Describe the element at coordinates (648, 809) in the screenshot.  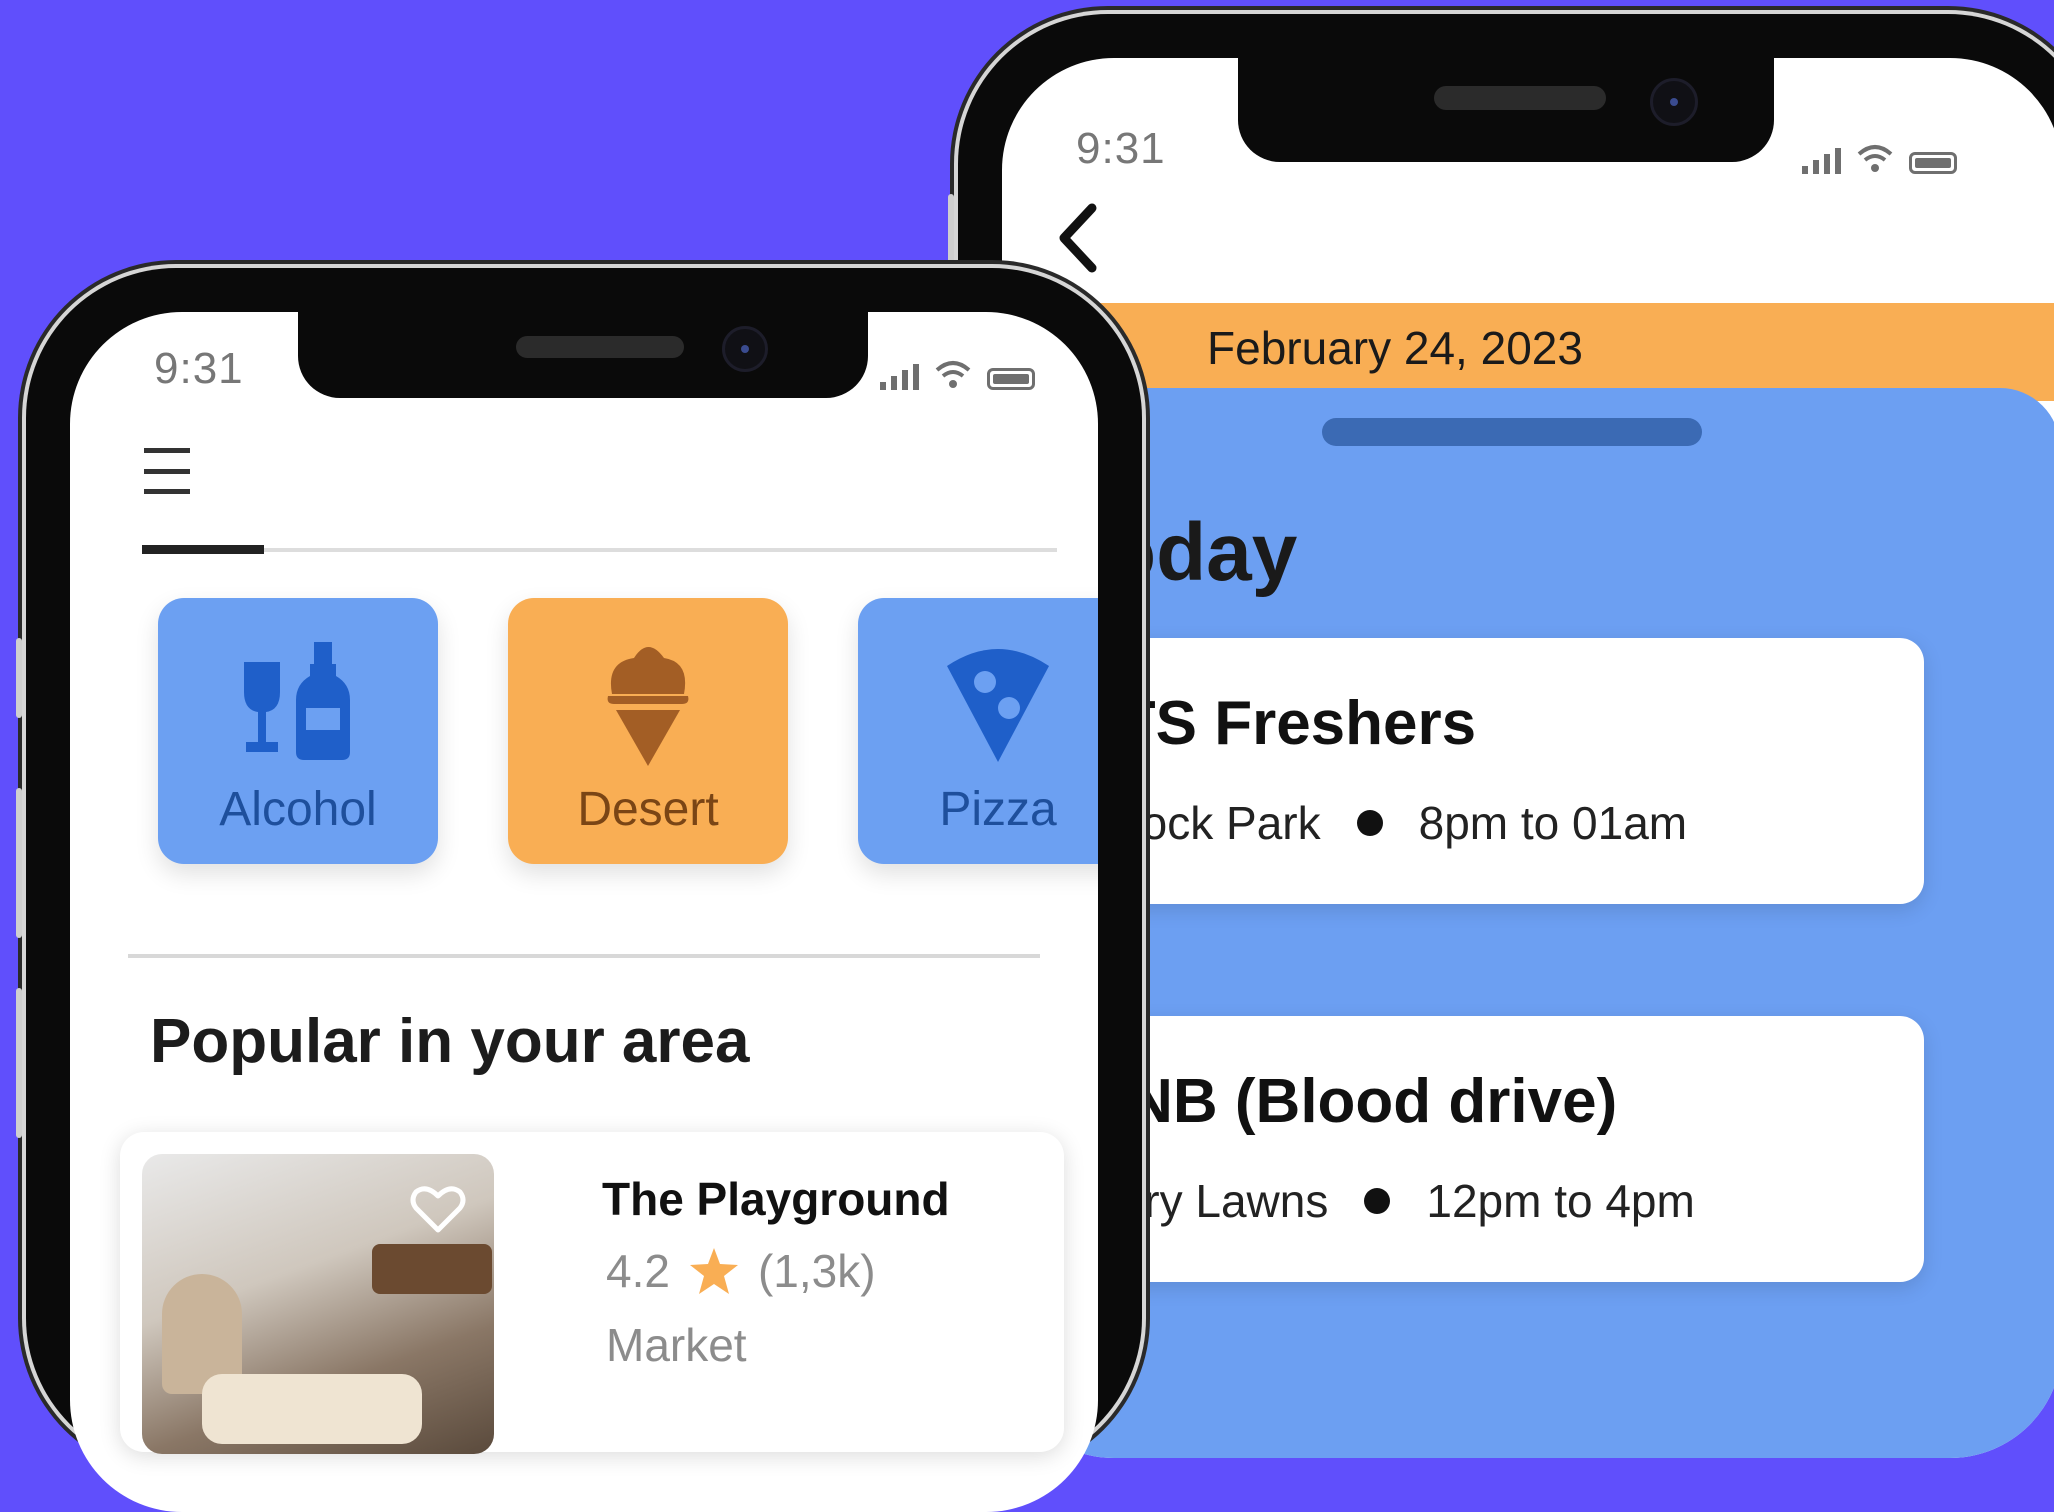
I see `category-label: Desert` at that location.